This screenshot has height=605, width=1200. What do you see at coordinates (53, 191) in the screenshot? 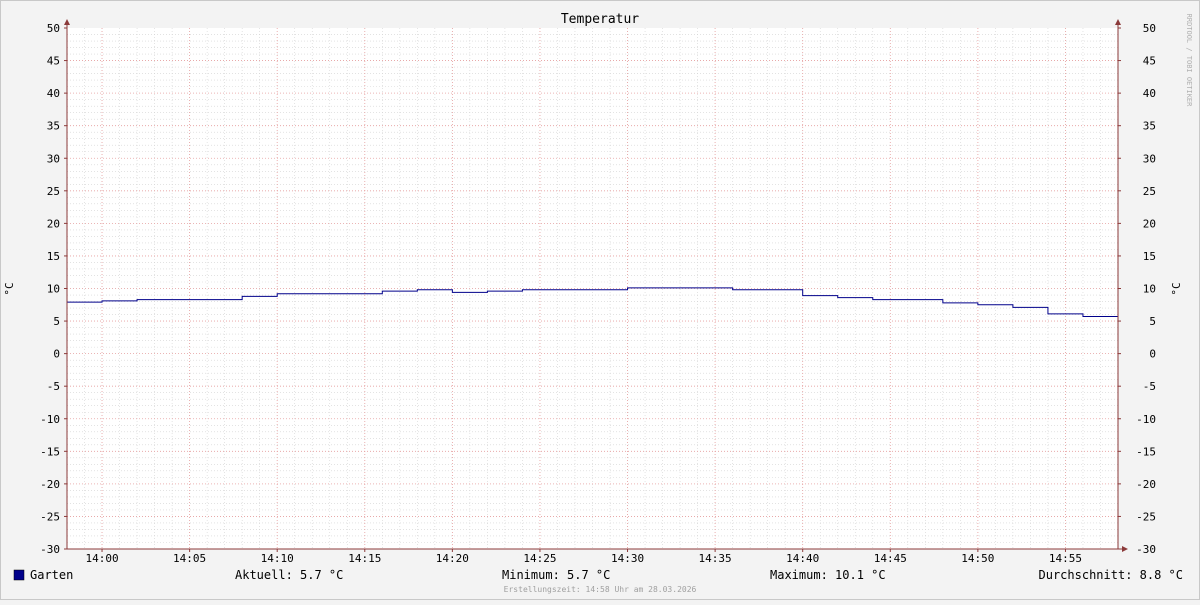
I see `y-tick-label-left: 25` at bounding box center [53, 191].